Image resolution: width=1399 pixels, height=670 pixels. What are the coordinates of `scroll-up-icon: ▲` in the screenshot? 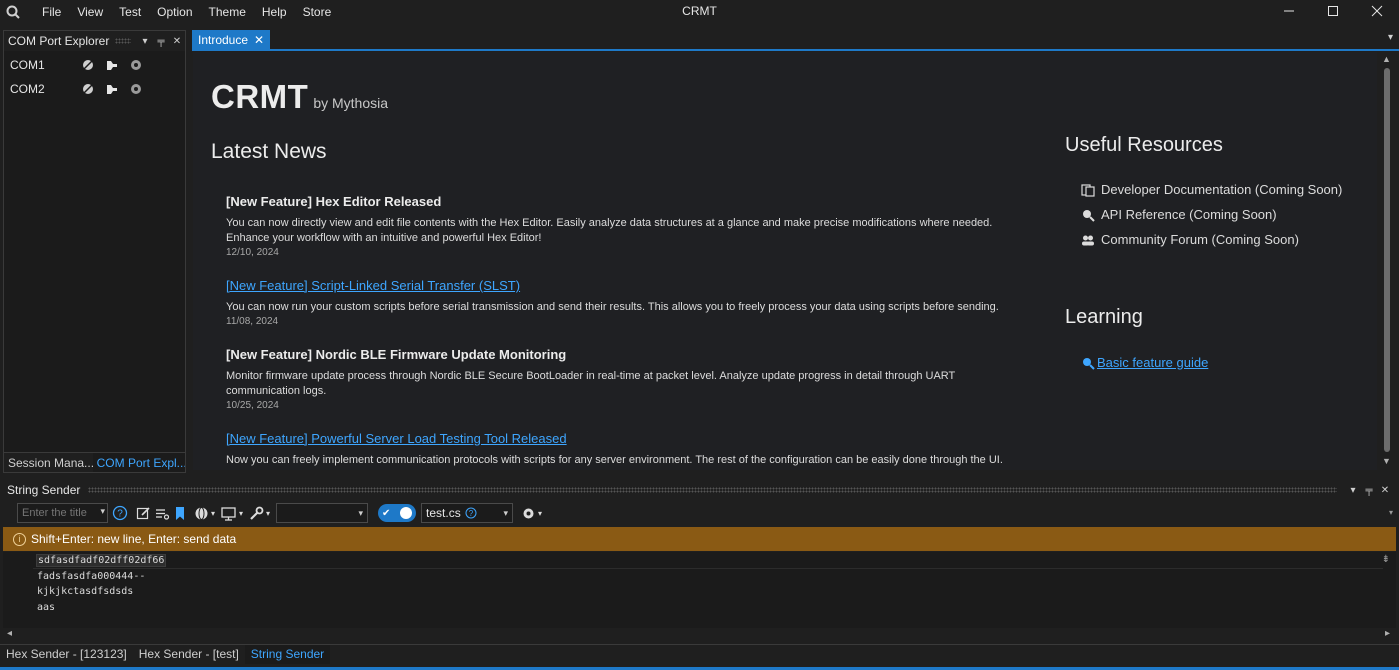 It's located at (1386, 59).